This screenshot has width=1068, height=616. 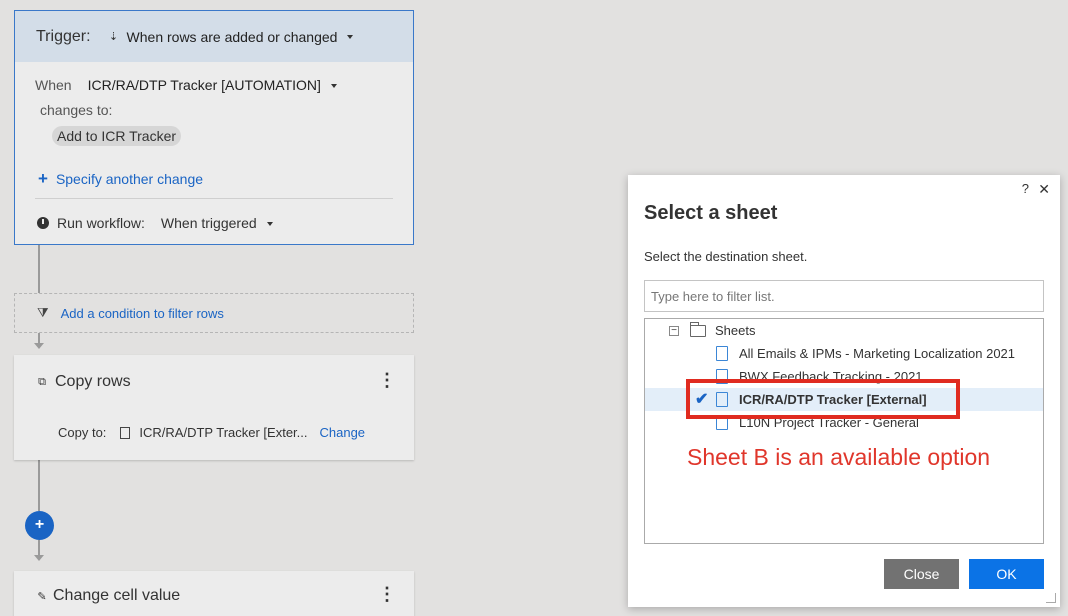 I want to click on run-workflow-value: When triggered, so click(x=208, y=223).